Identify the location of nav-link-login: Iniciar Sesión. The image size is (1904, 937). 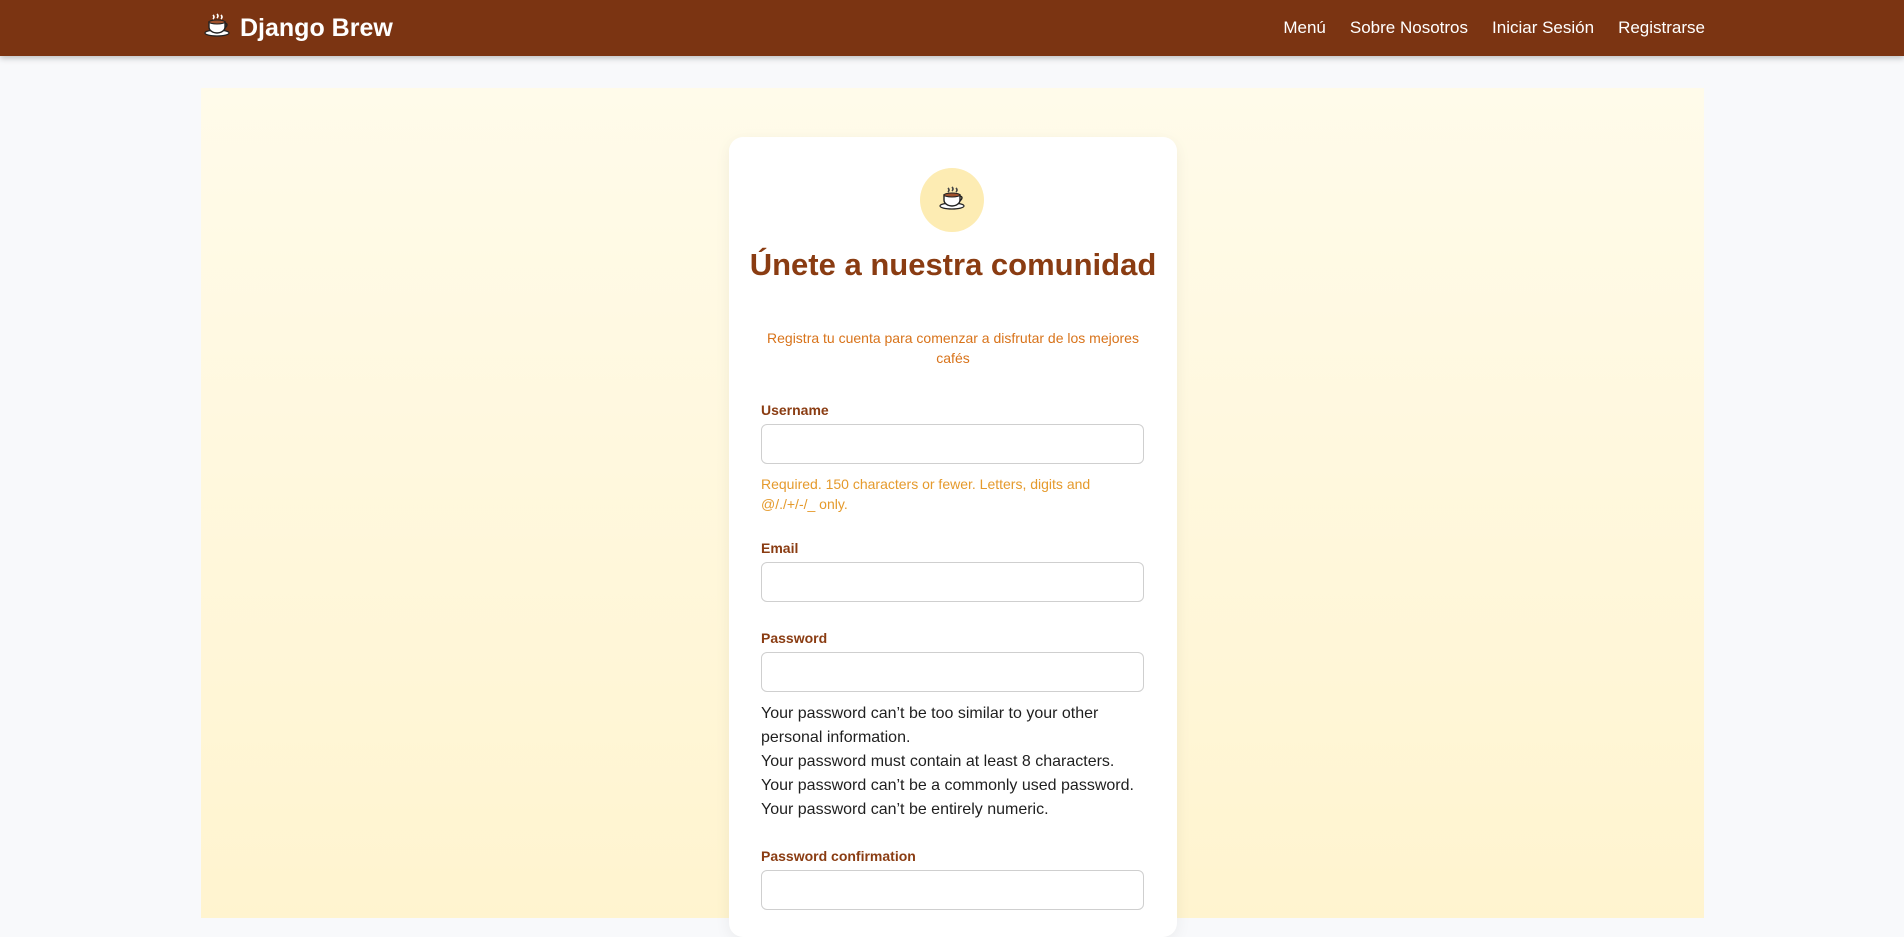
(1543, 28).